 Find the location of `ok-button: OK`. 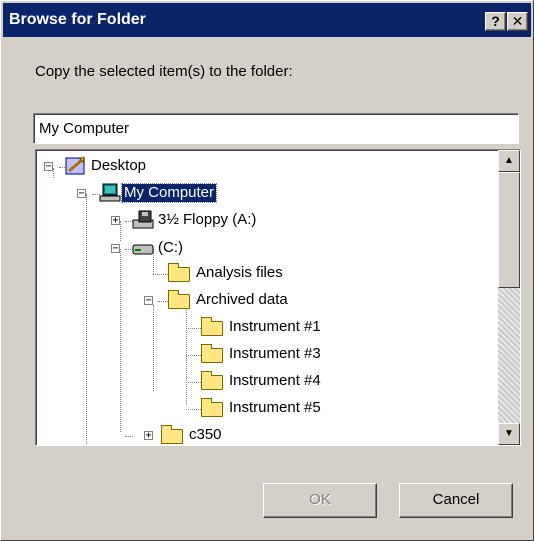

ok-button: OK is located at coordinates (320, 500).